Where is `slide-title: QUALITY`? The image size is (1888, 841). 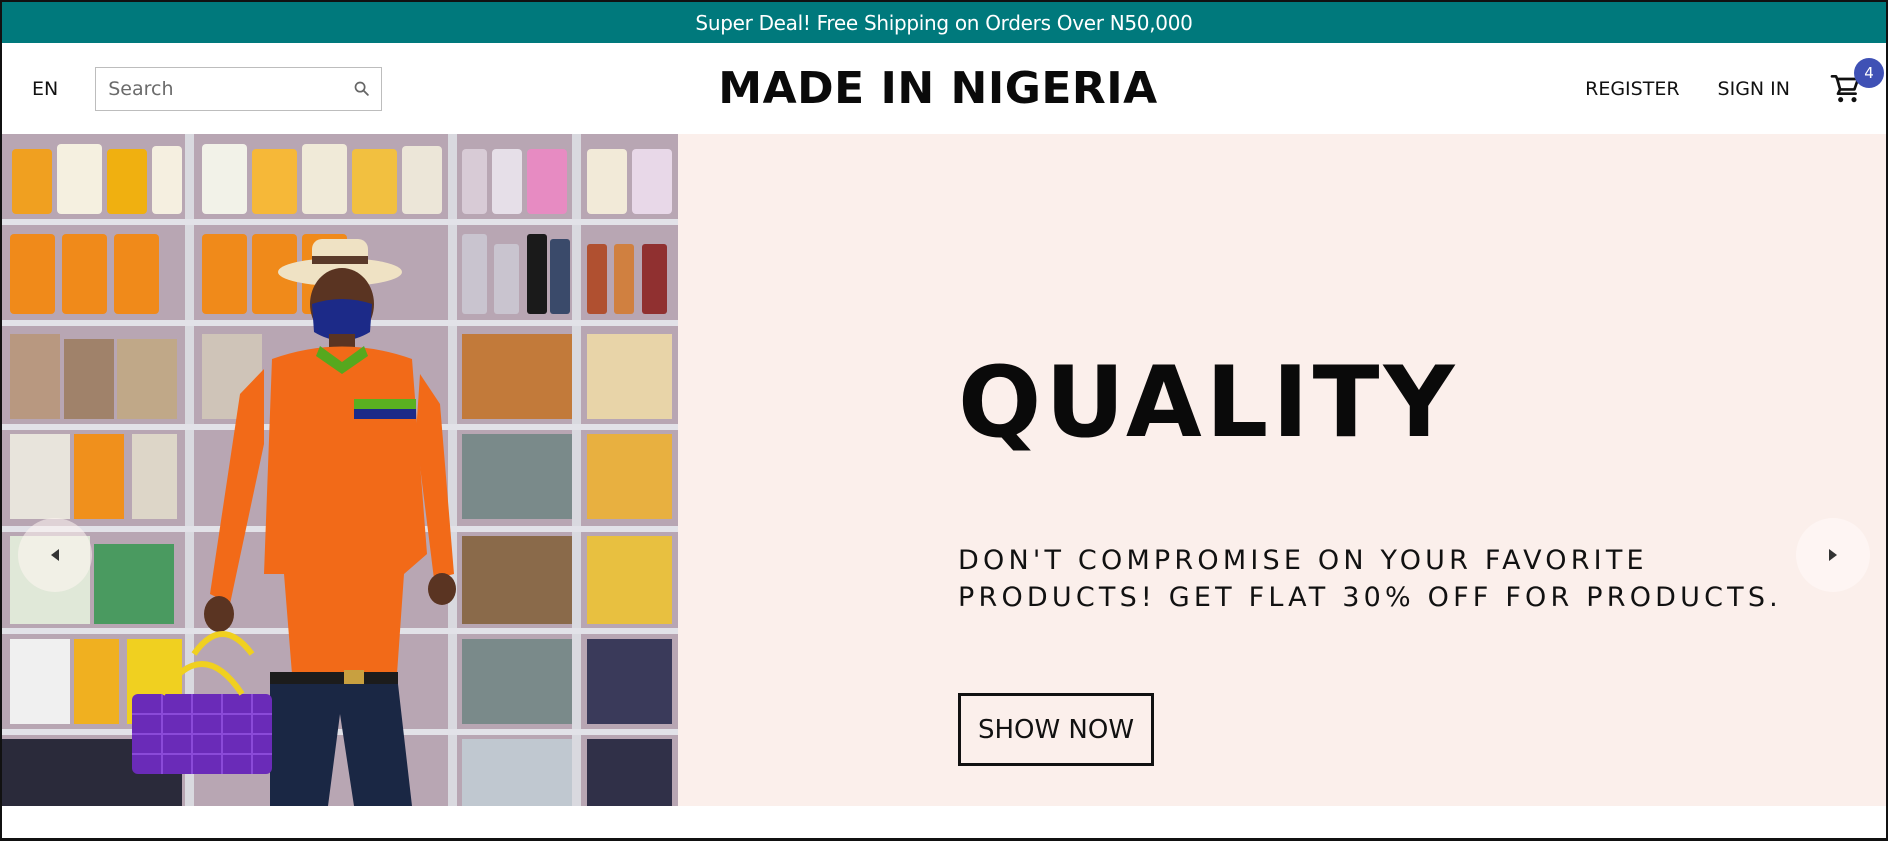
slide-title: QUALITY is located at coordinates (1208, 403).